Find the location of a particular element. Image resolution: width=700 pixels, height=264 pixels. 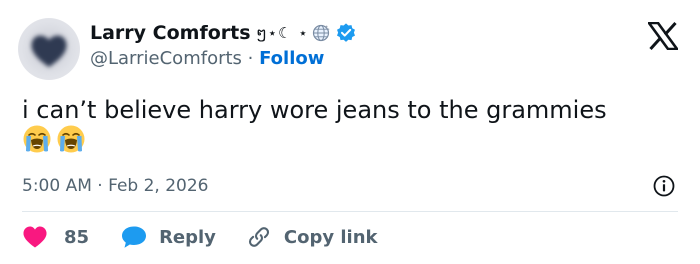

tweet-timestamp: 5:00 AM · Feb 2, 2026 is located at coordinates (115, 186).